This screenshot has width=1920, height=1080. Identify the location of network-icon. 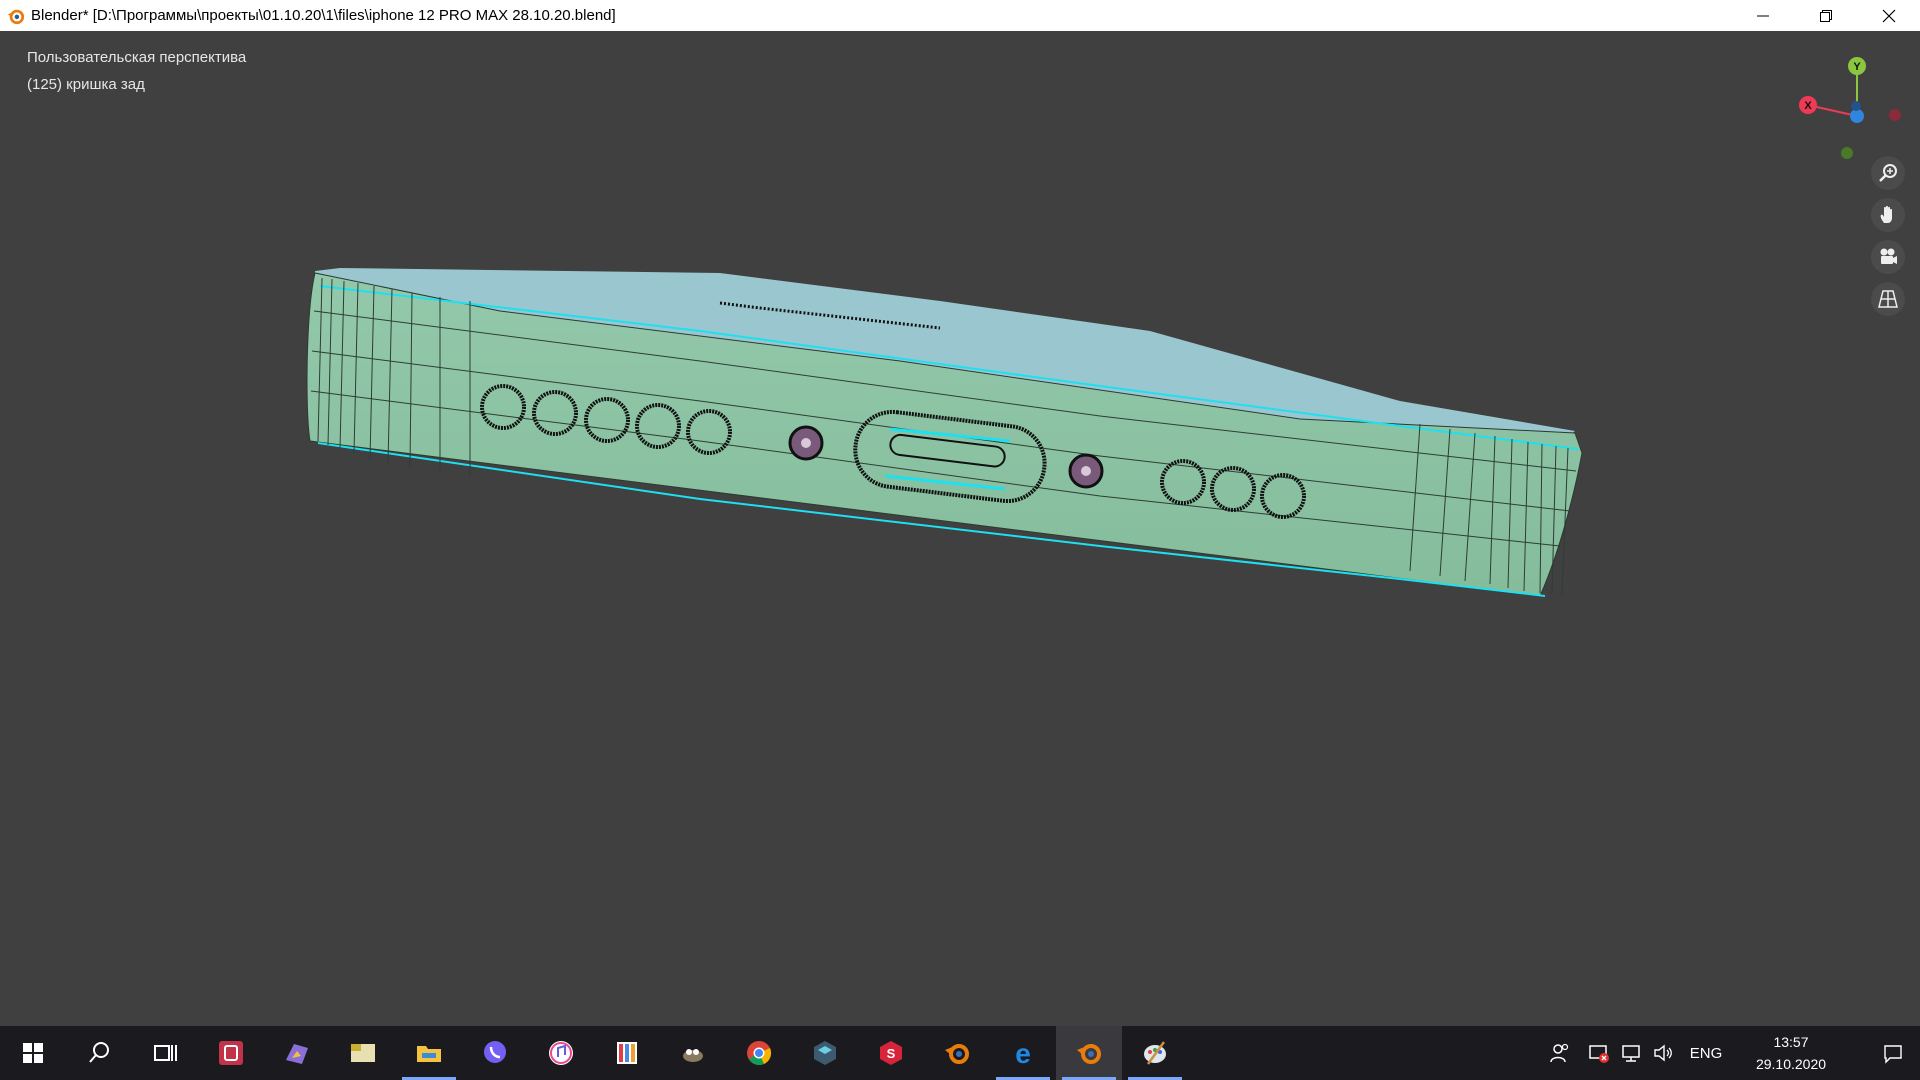
(1631, 1053).